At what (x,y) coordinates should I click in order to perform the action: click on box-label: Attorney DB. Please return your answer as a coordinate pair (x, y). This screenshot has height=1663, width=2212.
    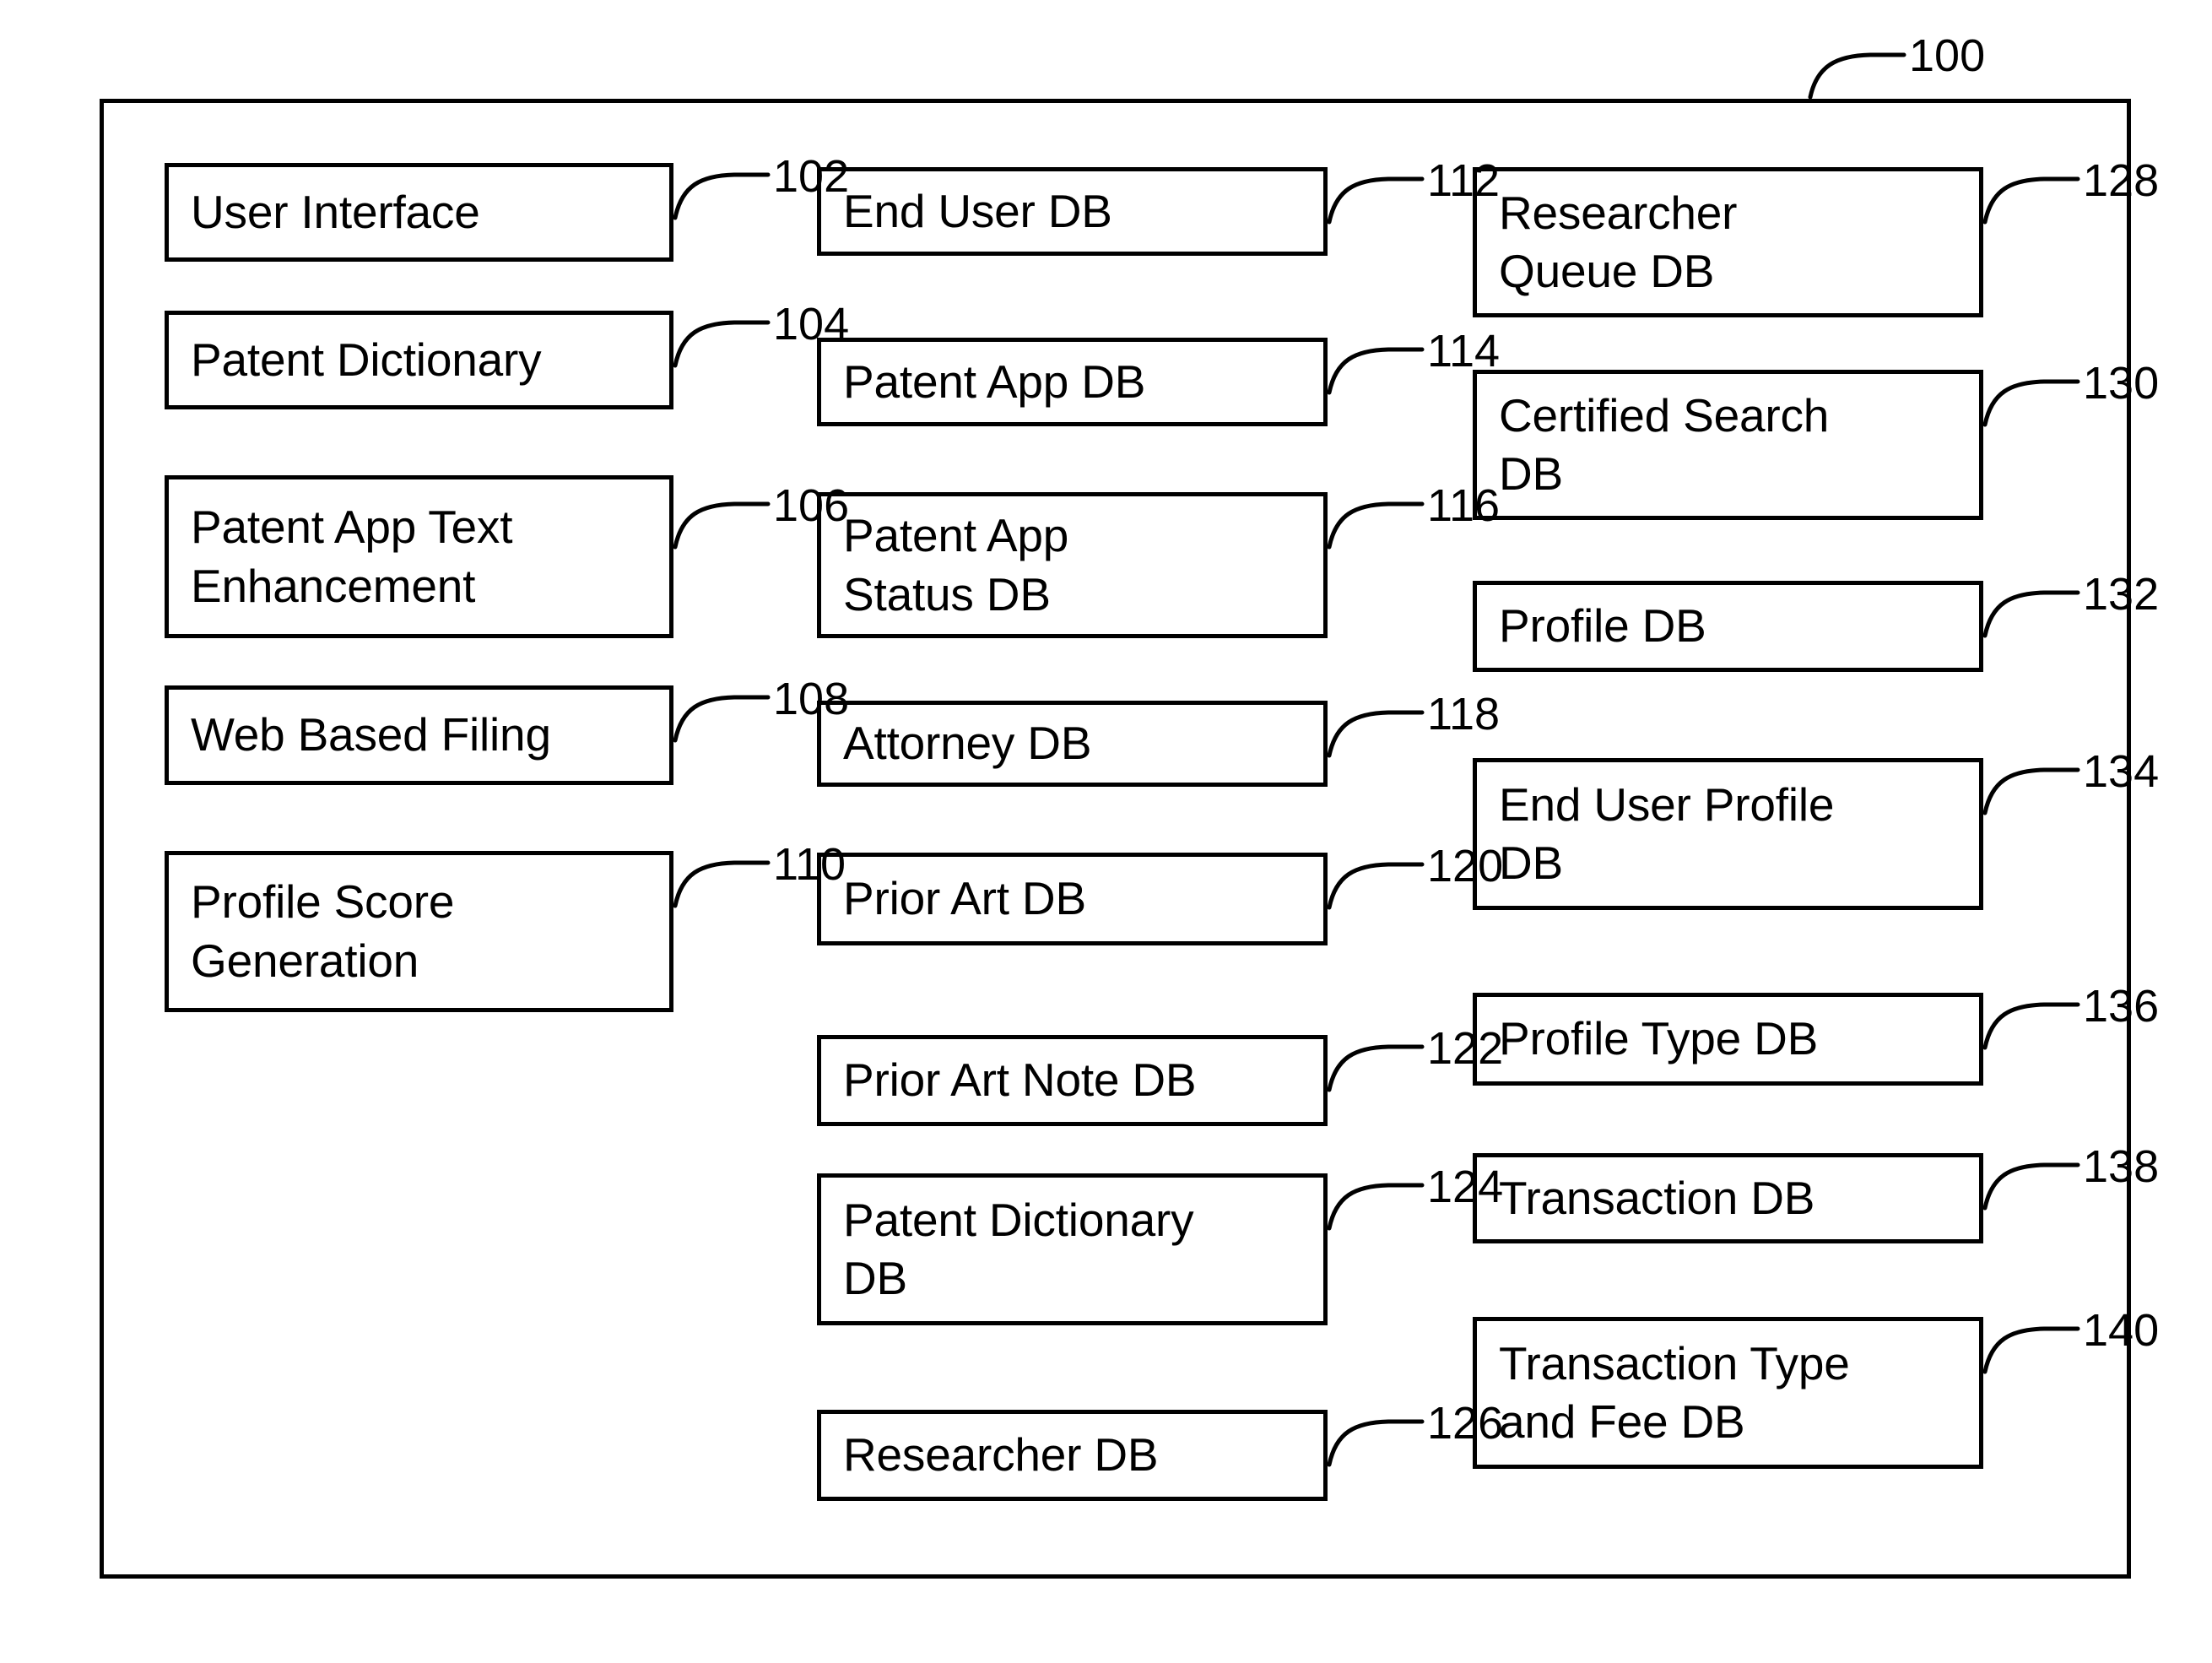
    Looking at the image, I should click on (967, 743).